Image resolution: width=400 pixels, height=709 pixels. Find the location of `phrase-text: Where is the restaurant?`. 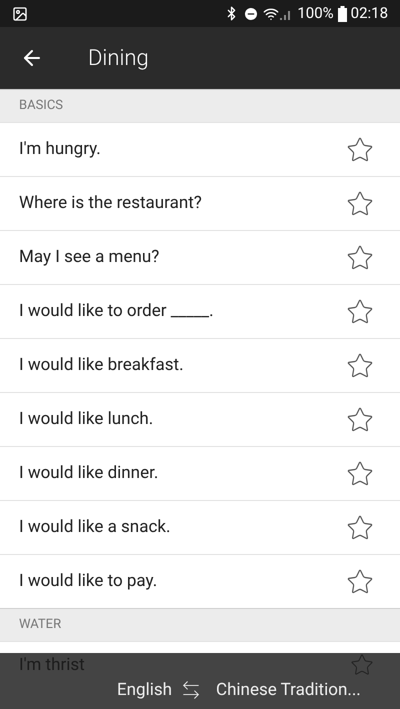

phrase-text: Where is the restaurant? is located at coordinates (111, 203).